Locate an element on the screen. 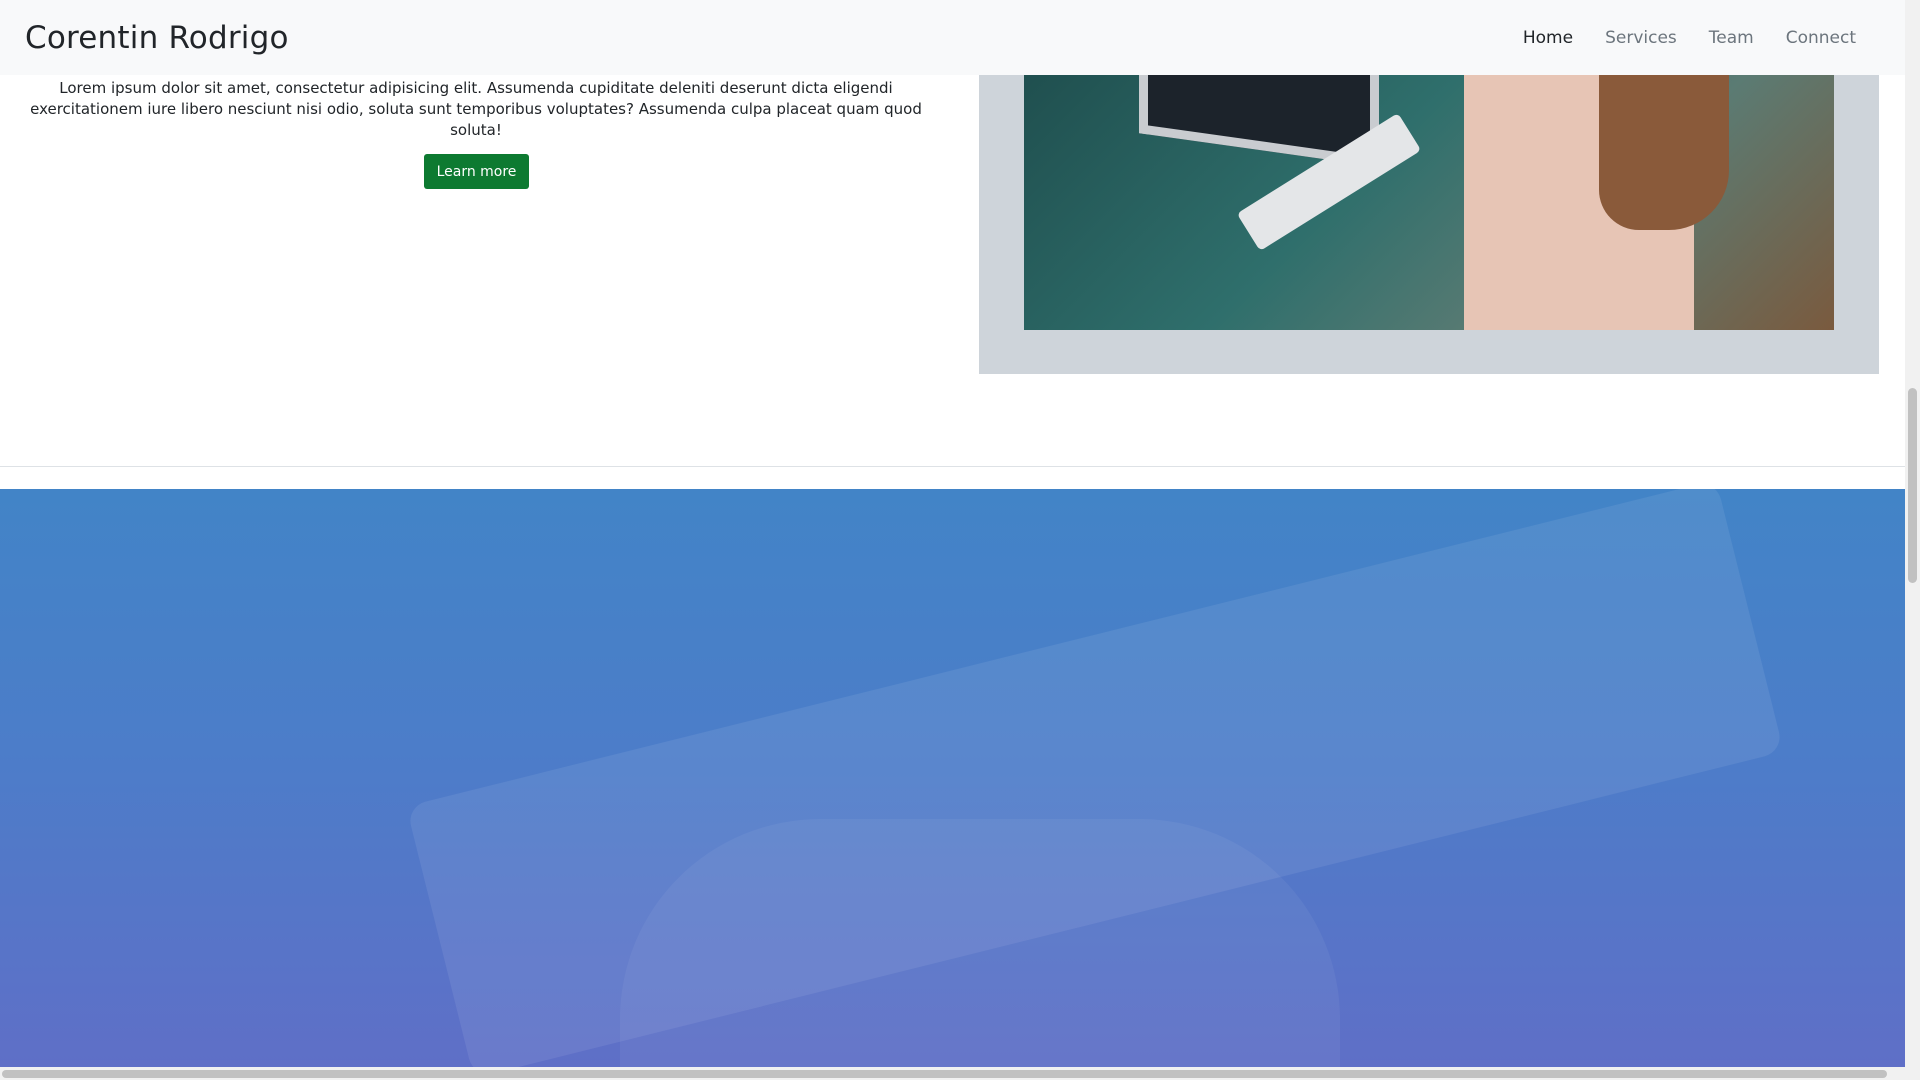  brand-logo: Corentin Rodrigo is located at coordinates (157, 38).